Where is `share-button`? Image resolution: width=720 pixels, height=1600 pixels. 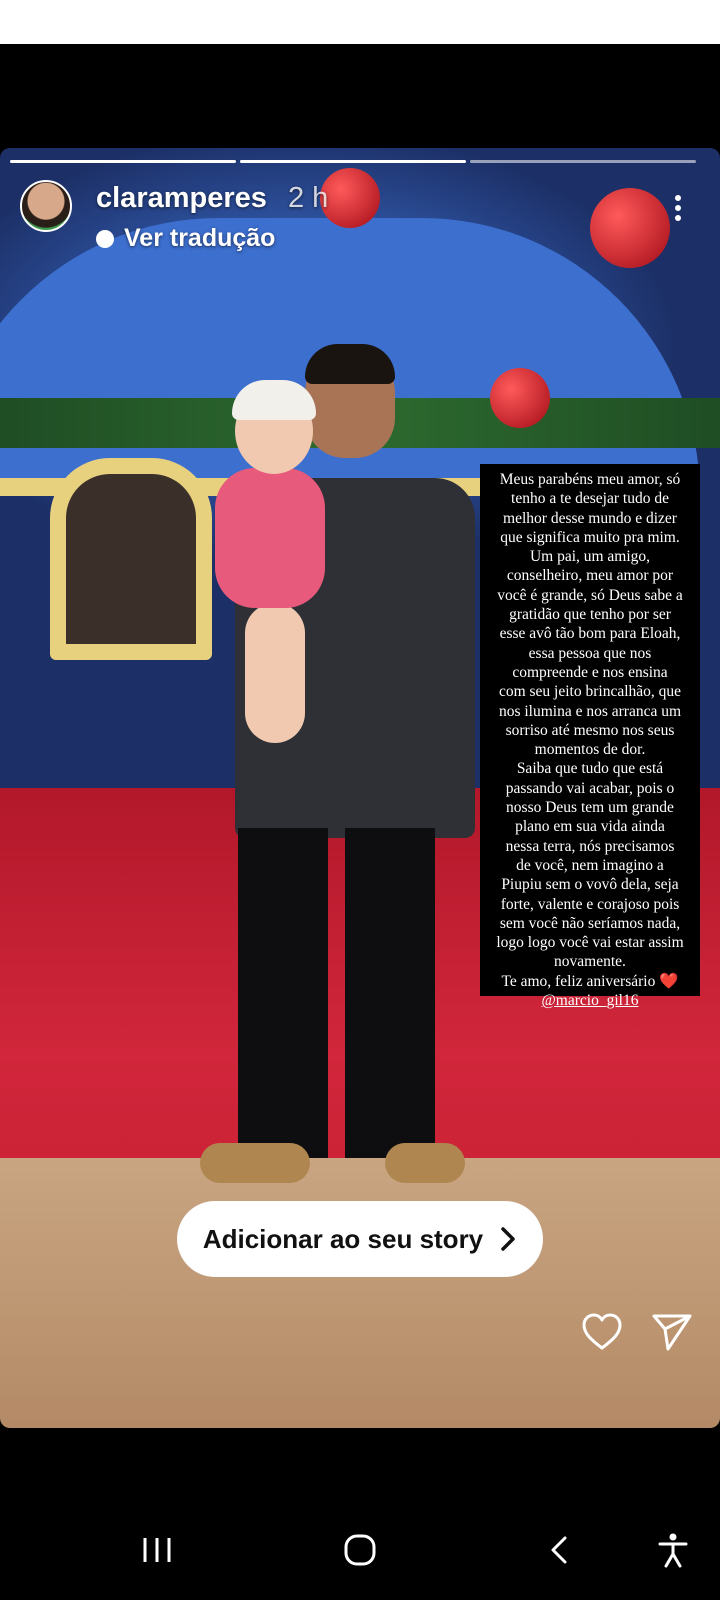 share-button is located at coordinates (672, 1332).